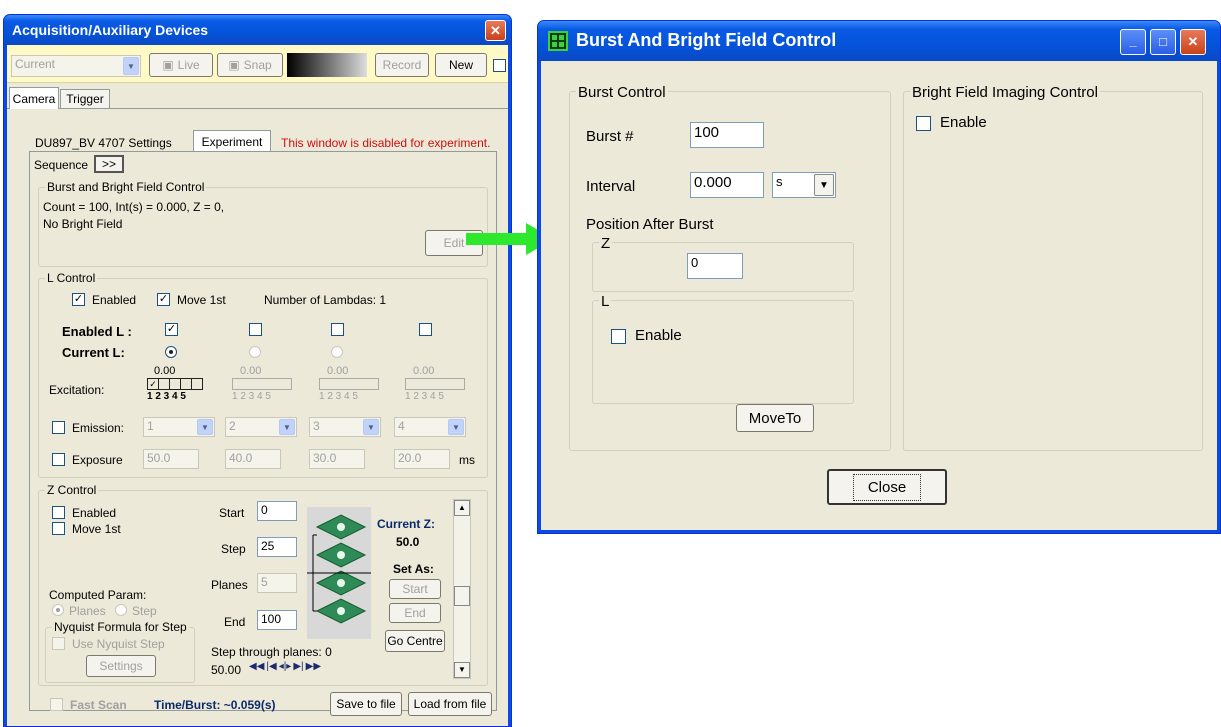  I want to click on exposure-input-1: 50.0, so click(171, 459).